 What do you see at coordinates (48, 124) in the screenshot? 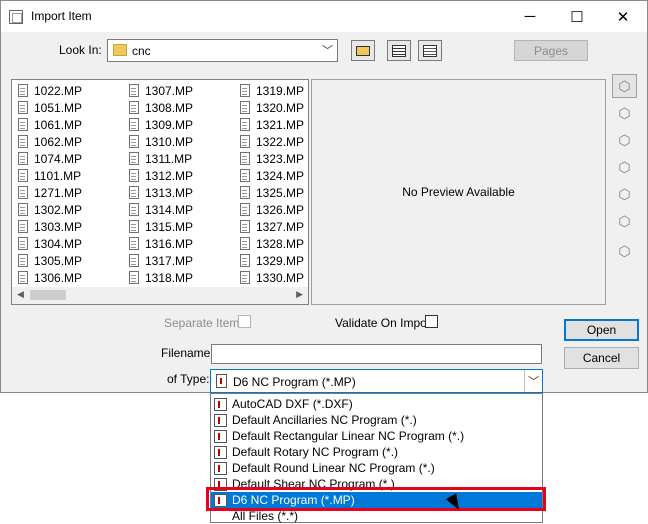
I see `list-item: 1061.MP` at bounding box center [48, 124].